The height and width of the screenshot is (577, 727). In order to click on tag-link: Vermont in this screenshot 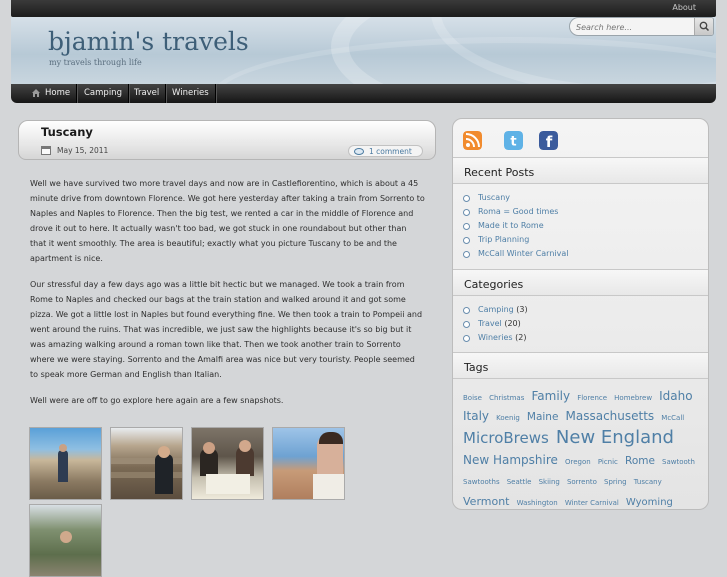, I will do `click(486, 501)`.